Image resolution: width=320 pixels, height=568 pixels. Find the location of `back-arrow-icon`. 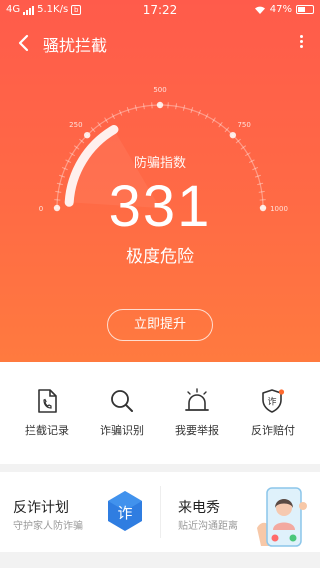

back-arrow-icon is located at coordinates (24, 43).